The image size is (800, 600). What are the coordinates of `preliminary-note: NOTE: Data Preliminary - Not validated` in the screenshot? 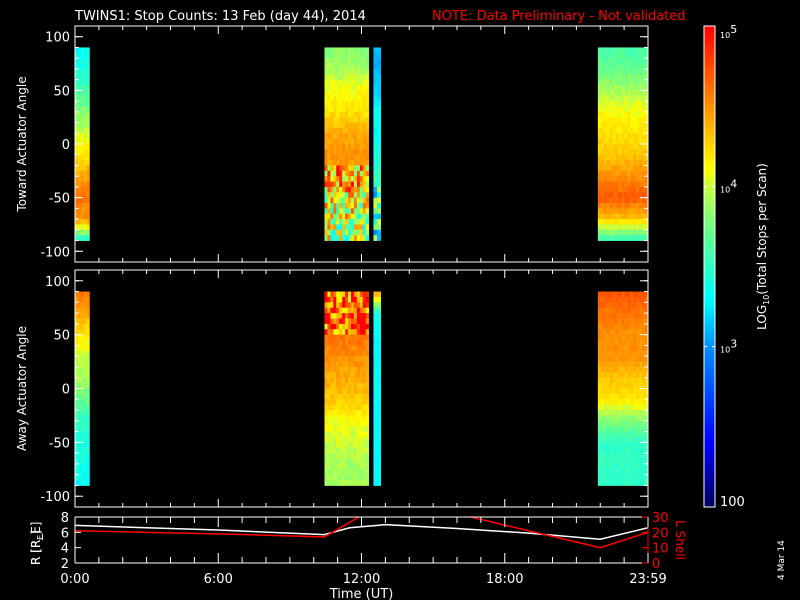 It's located at (559, 16).